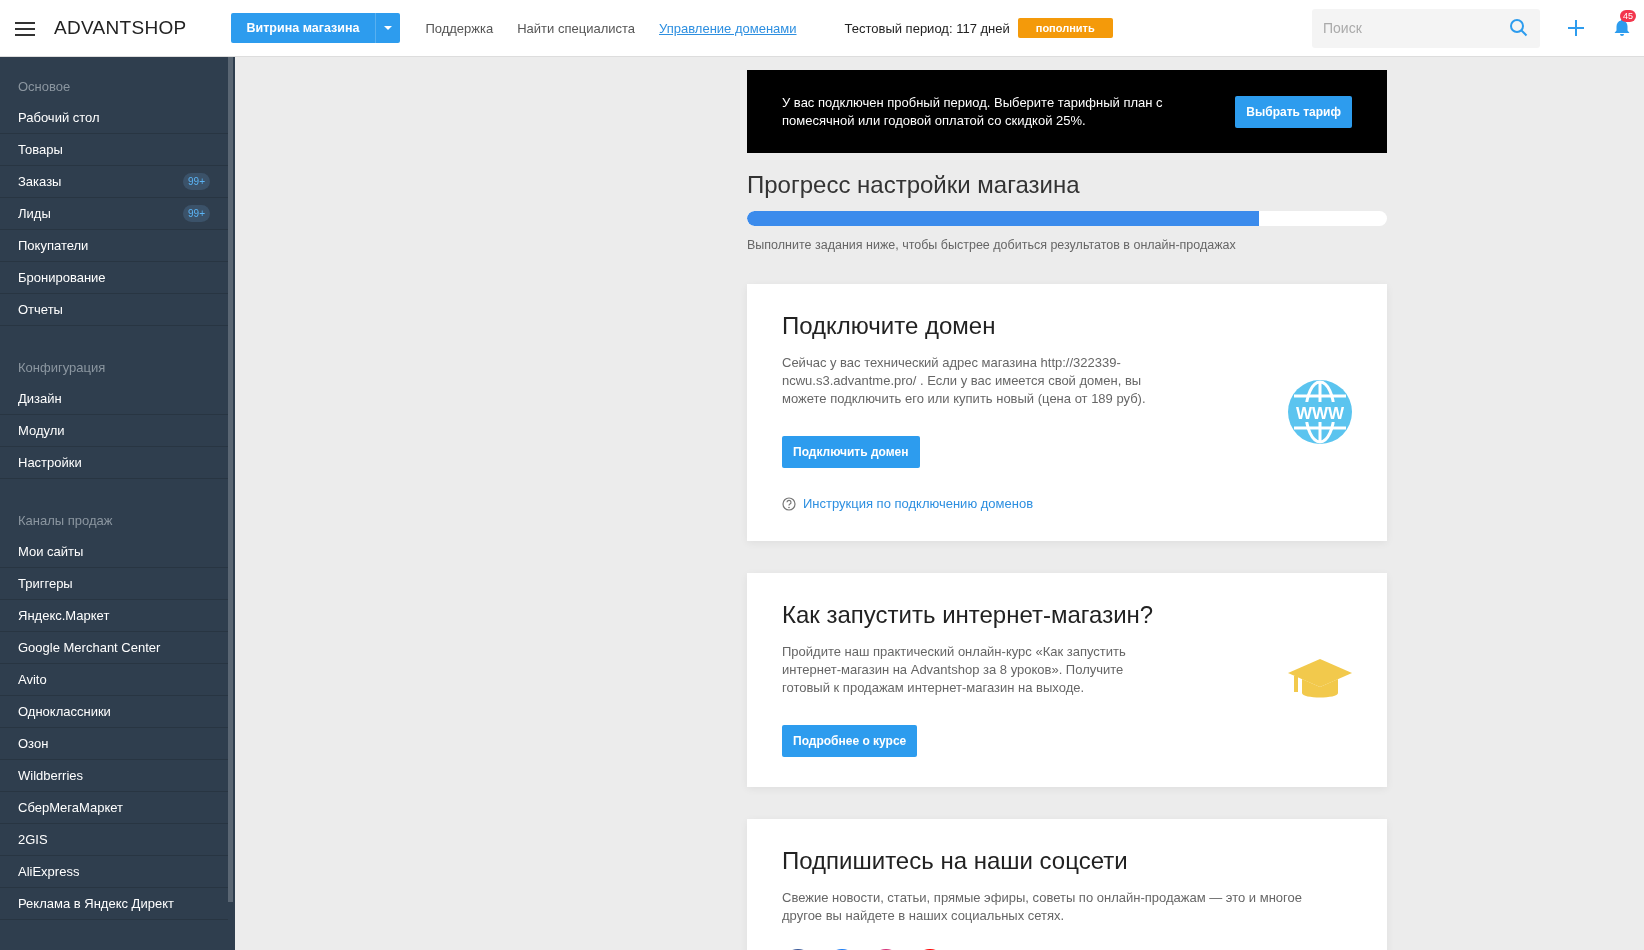 This screenshot has height=950, width=1644. Describe the element at coordinates (114, 214) in the screenshot. I see `sidebar-item: Лиды 99+` at that location.